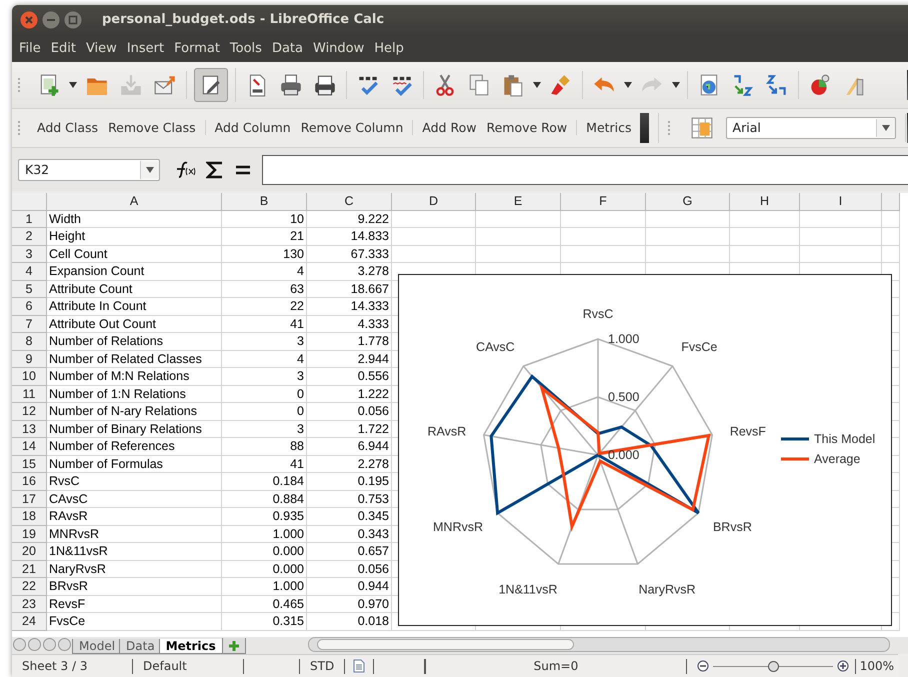 This screenshot has width=908, height=677. I want to click on row-header: 9, so click(29, 359).